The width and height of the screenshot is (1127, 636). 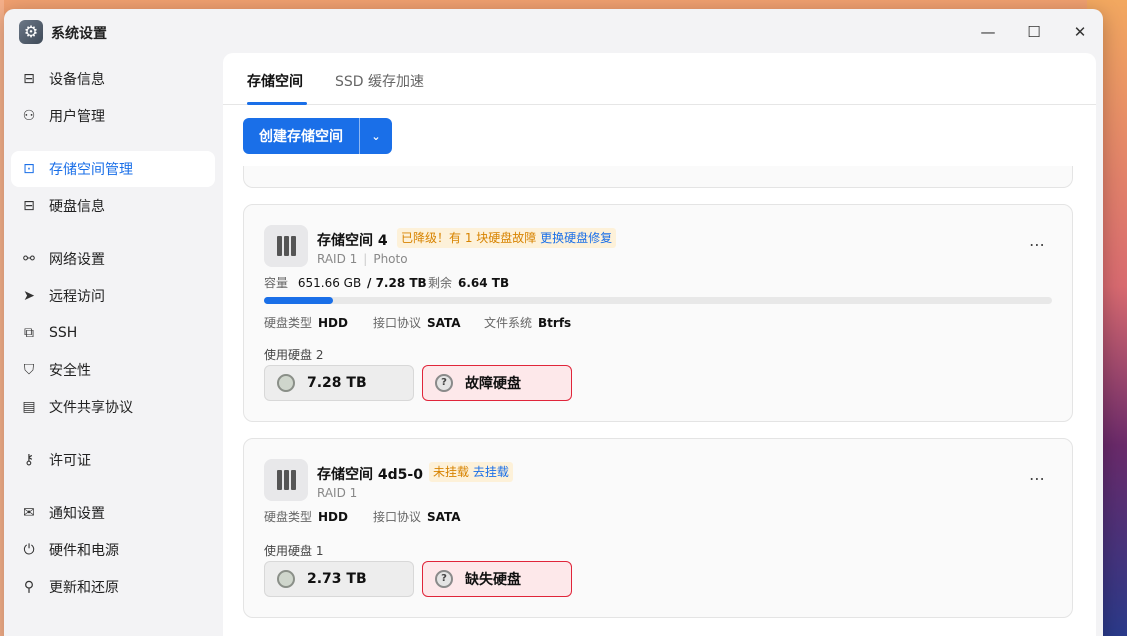 I want to click on storage-title: 存储空间 4, so click(x=352, y=241).